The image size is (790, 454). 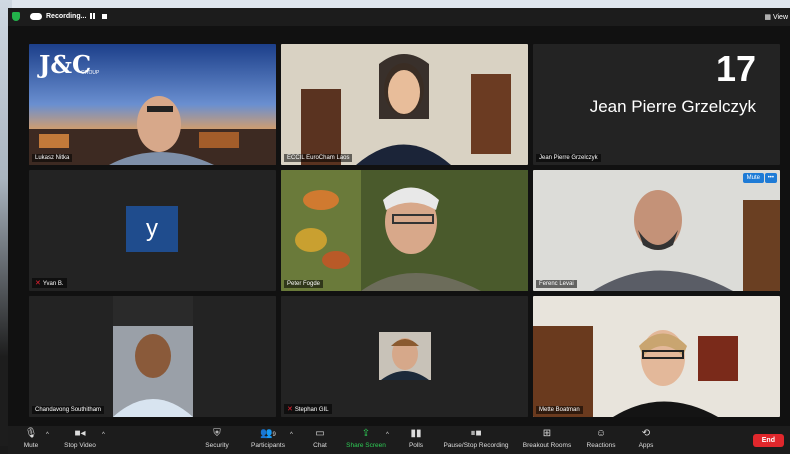 I want to click on mute-participant-button: Mute, so click(x=753, y=178).